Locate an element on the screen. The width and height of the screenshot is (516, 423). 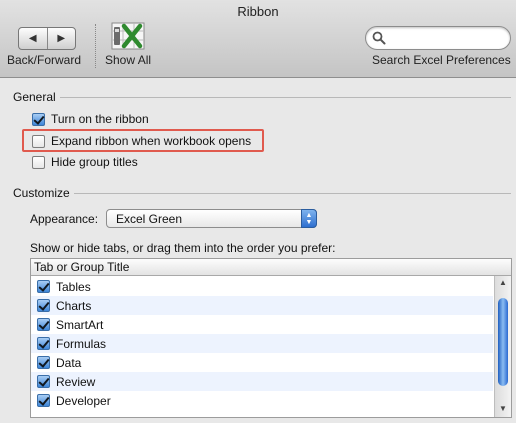
appearance-value: Excel Green is located at coordinates (149, 219).